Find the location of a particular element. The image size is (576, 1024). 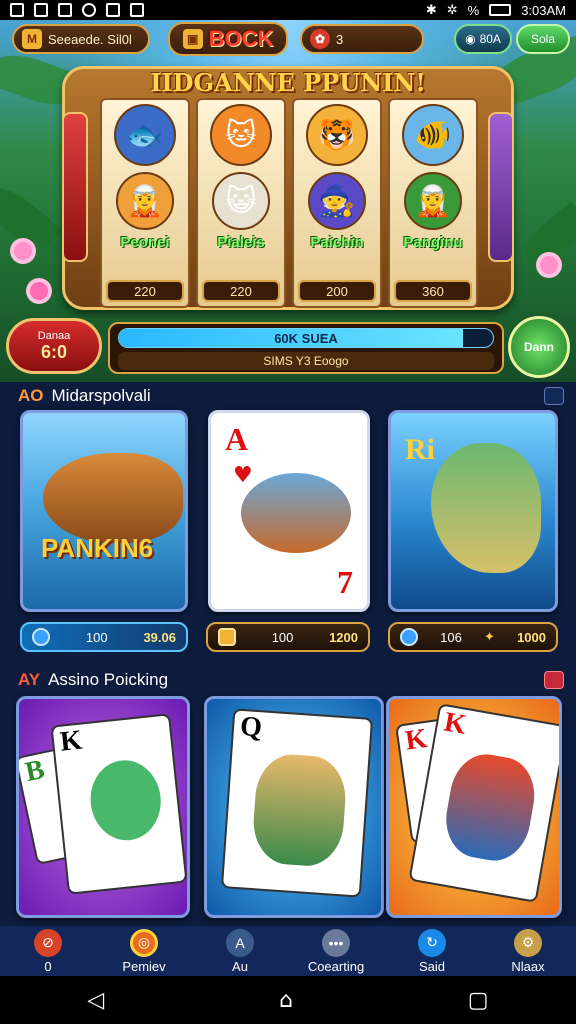

game-card: B K is located at coordinates (103, 807).